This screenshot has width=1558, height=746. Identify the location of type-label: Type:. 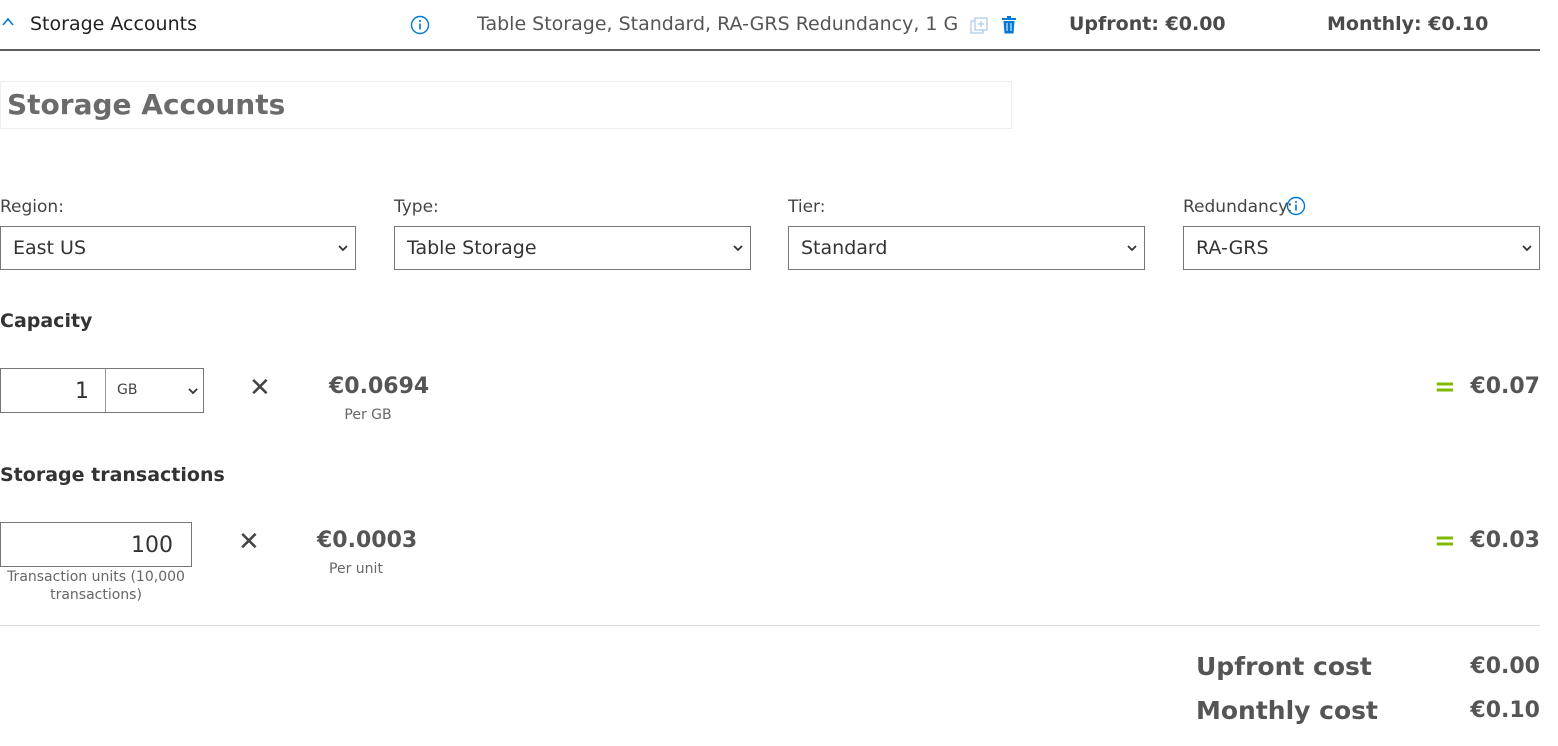
(416, 207).